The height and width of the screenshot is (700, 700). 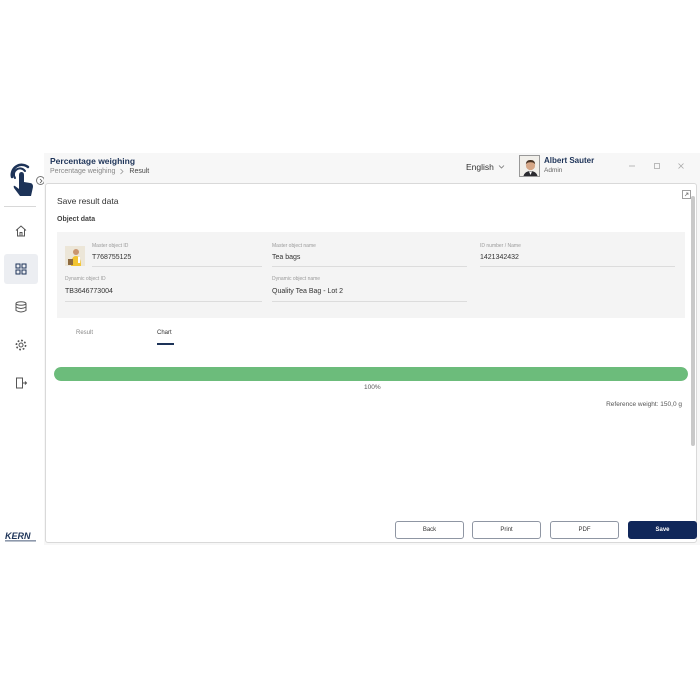 I want to click on language-label: English, so click(x=480, y=167).